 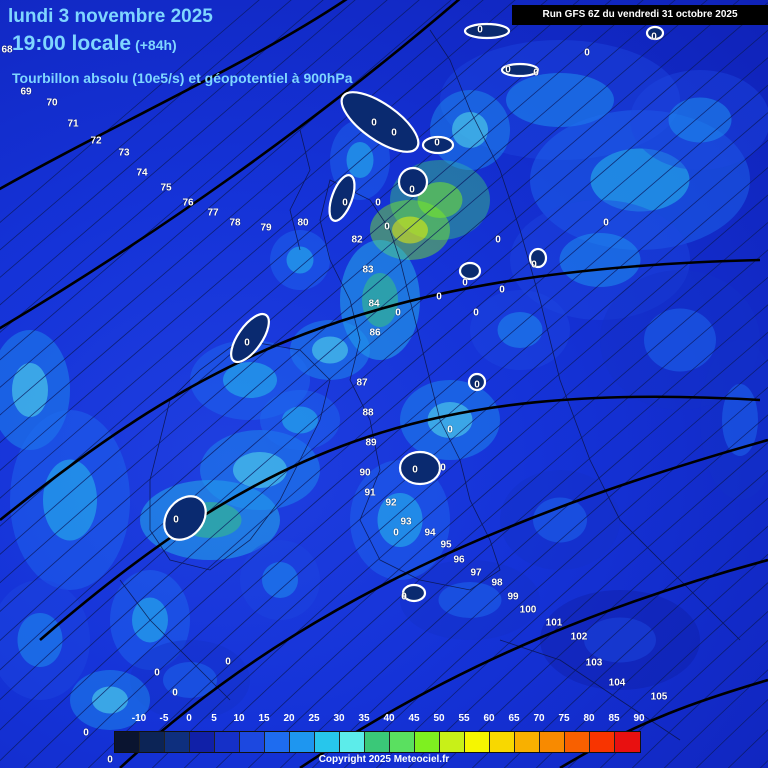 I want to click on geopotential-label: 86, so click(x=375, y=333).